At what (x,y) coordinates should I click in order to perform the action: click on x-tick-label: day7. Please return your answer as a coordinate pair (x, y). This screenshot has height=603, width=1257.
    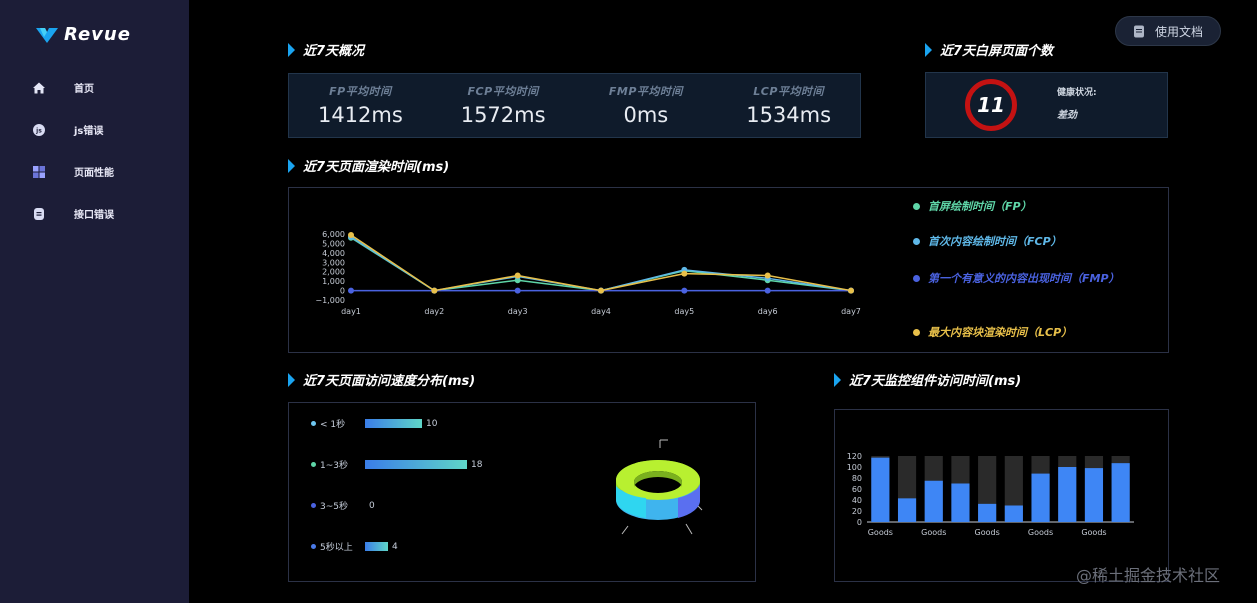
    Looking at the image, I should click on (851, 311).